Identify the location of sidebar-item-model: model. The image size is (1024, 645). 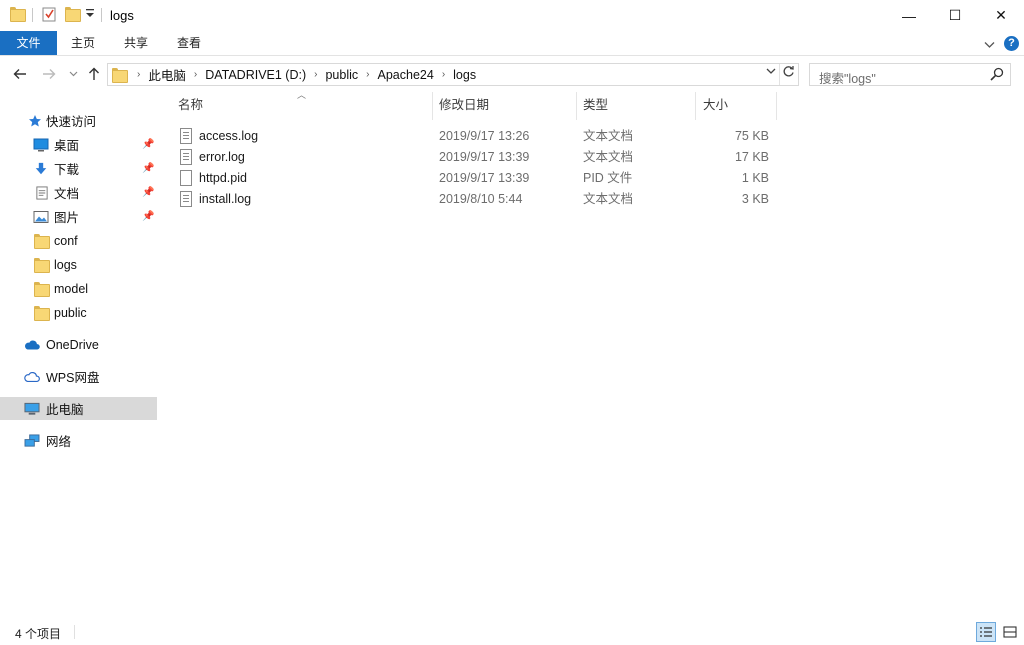
(78, 288).